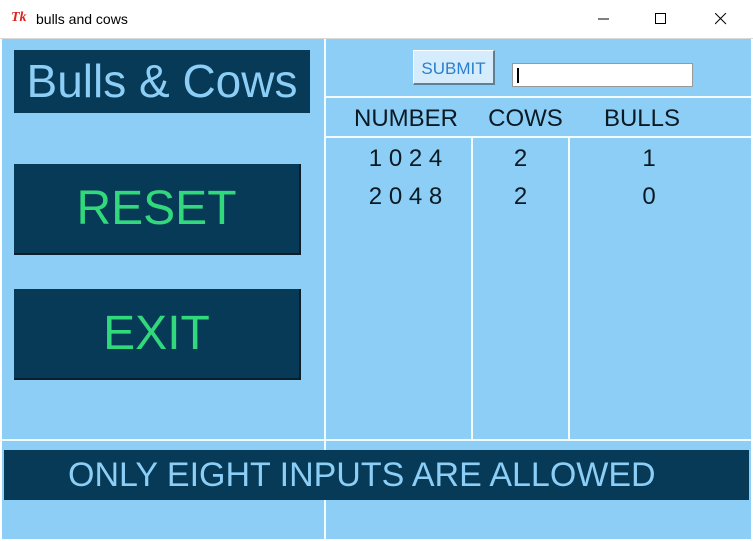 The image size is (753, 541). Describe the element at coordinates (520, 196) in the screenshot. I see `row-2-cows: 2` at that location.